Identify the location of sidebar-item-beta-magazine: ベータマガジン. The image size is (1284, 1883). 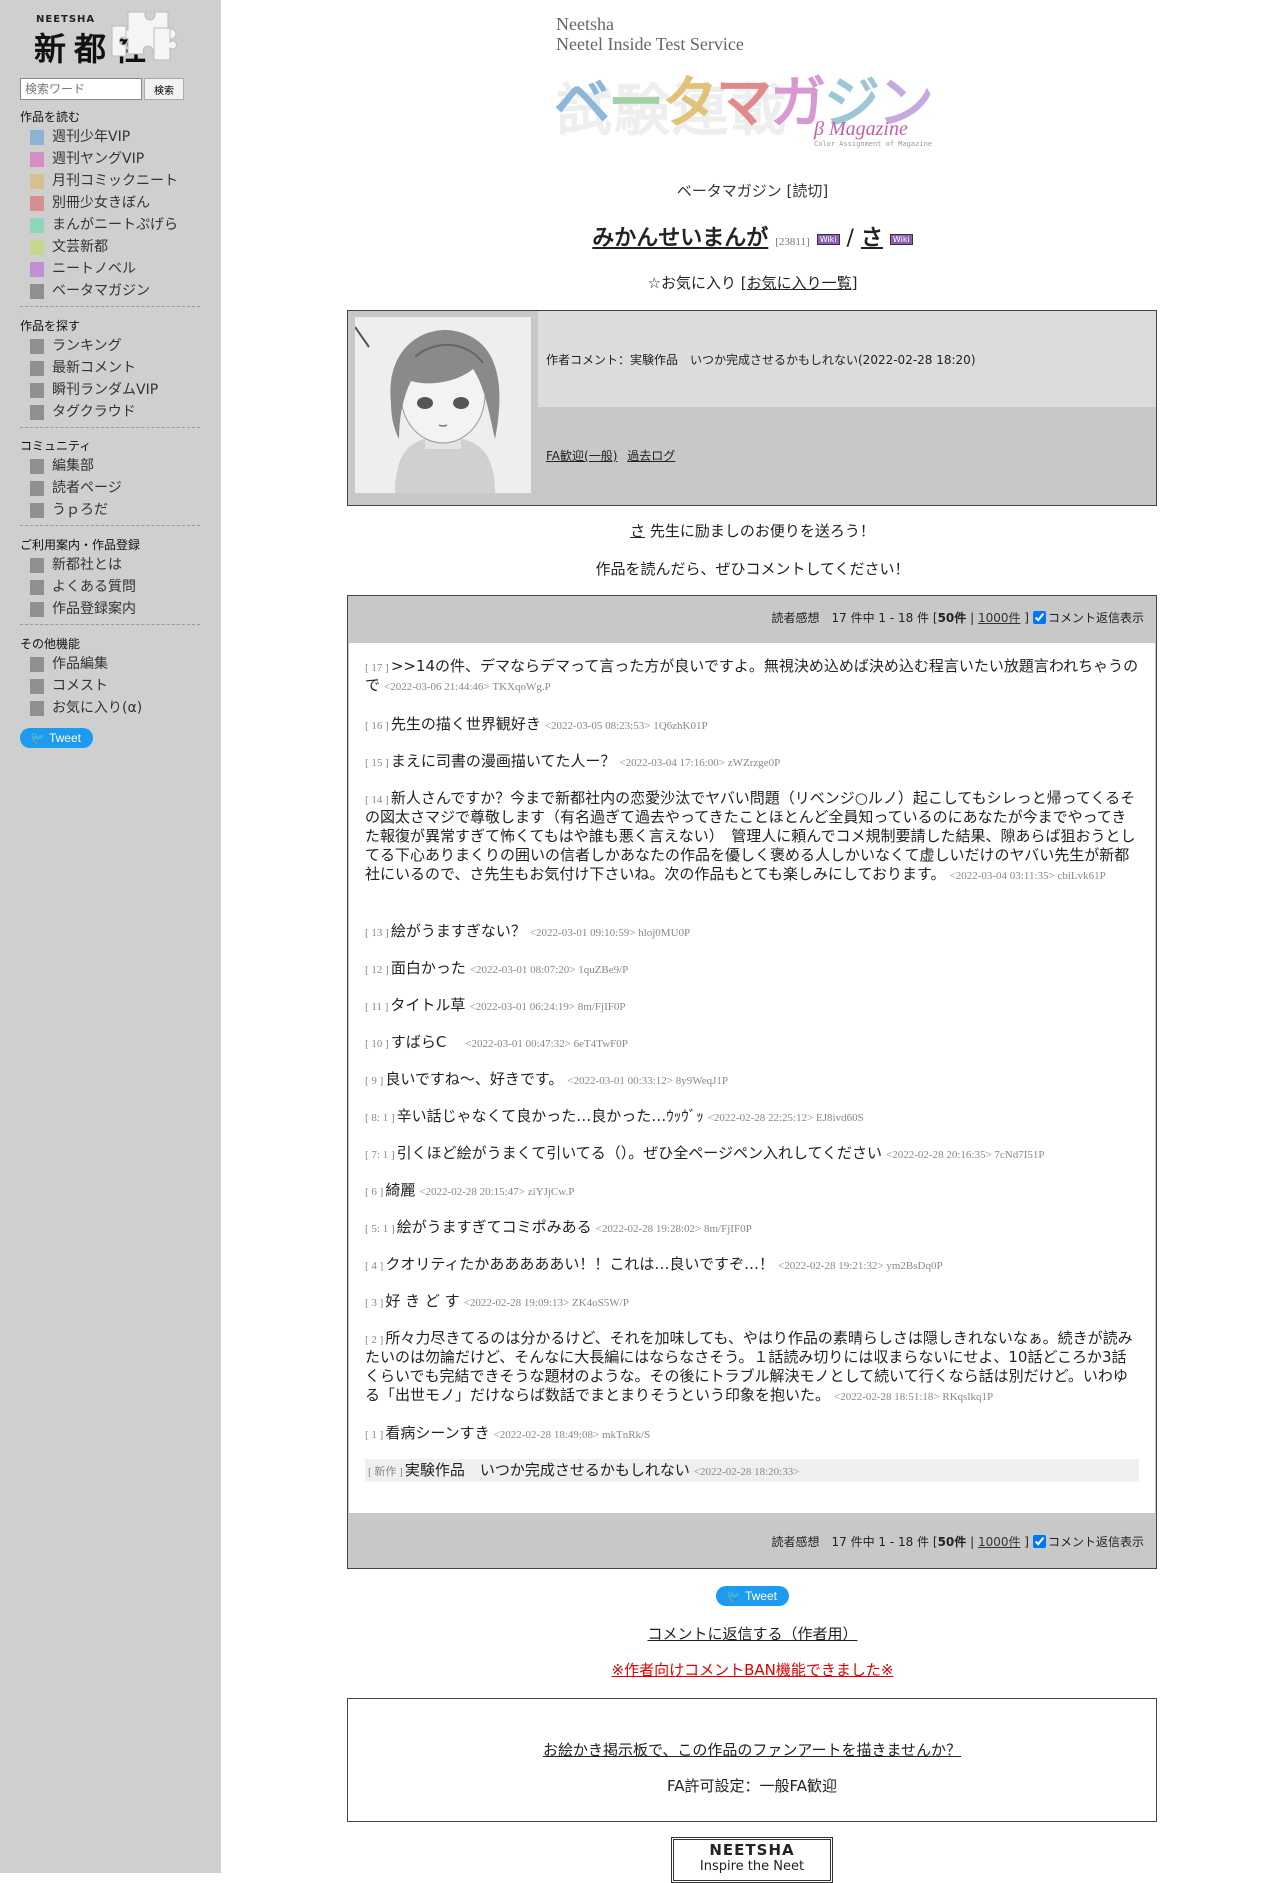
(110, 291).